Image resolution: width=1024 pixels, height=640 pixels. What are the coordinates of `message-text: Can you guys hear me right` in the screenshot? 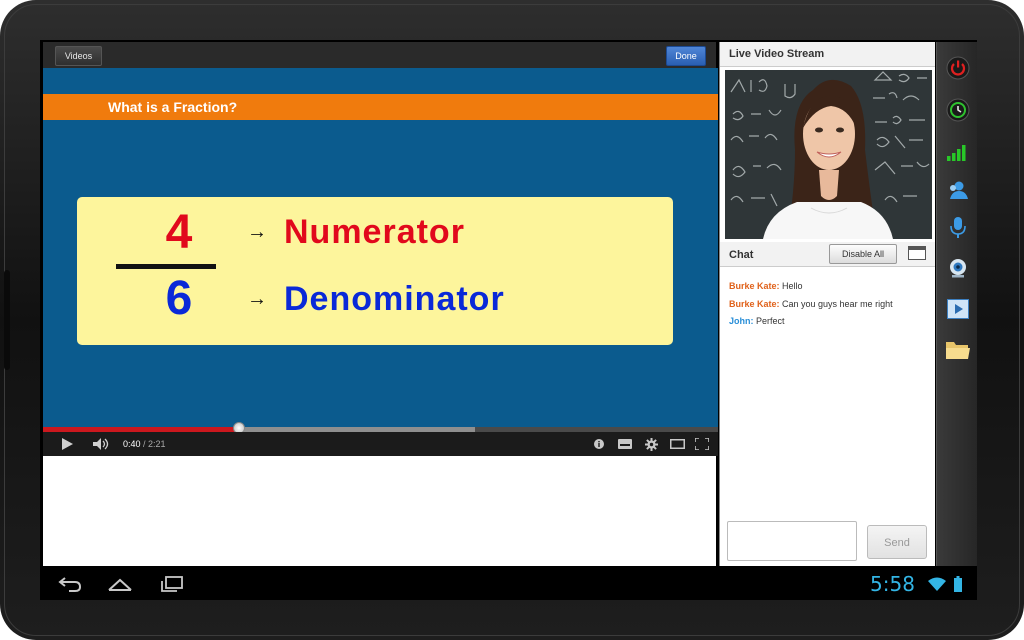 It's located at (836, 303).